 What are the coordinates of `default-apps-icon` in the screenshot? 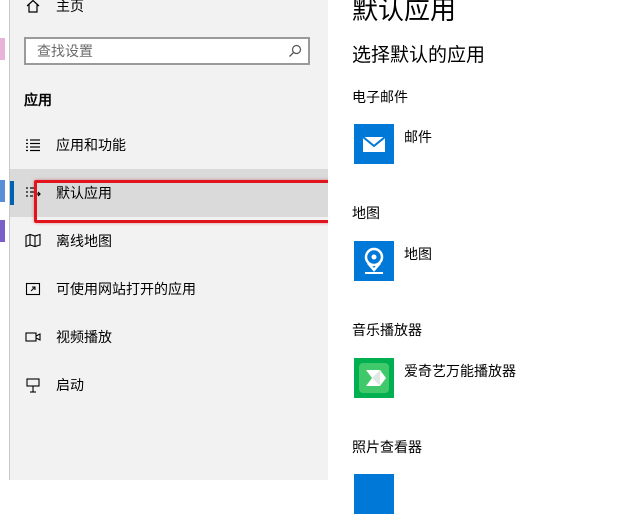 It's located at (33, 192).